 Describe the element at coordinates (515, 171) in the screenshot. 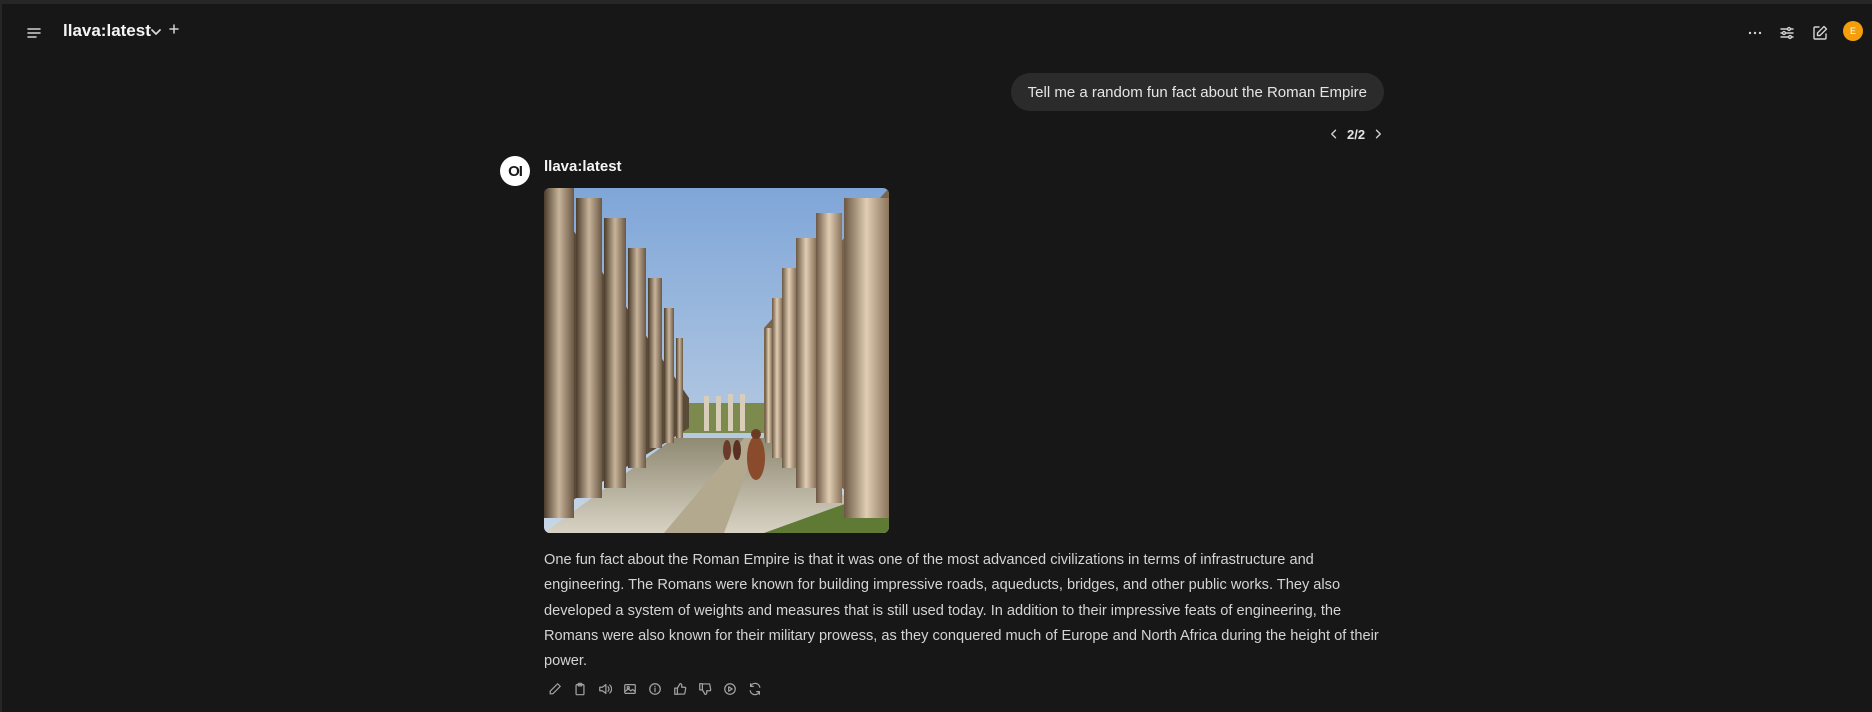

I see `assistant-avatar: OI` at that location.